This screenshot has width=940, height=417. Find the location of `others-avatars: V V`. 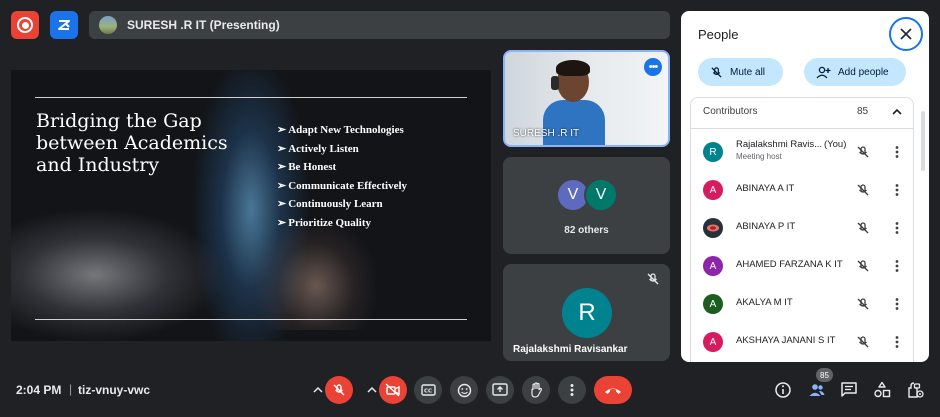

others-avatars: V V is located at coordinates (588, 195).